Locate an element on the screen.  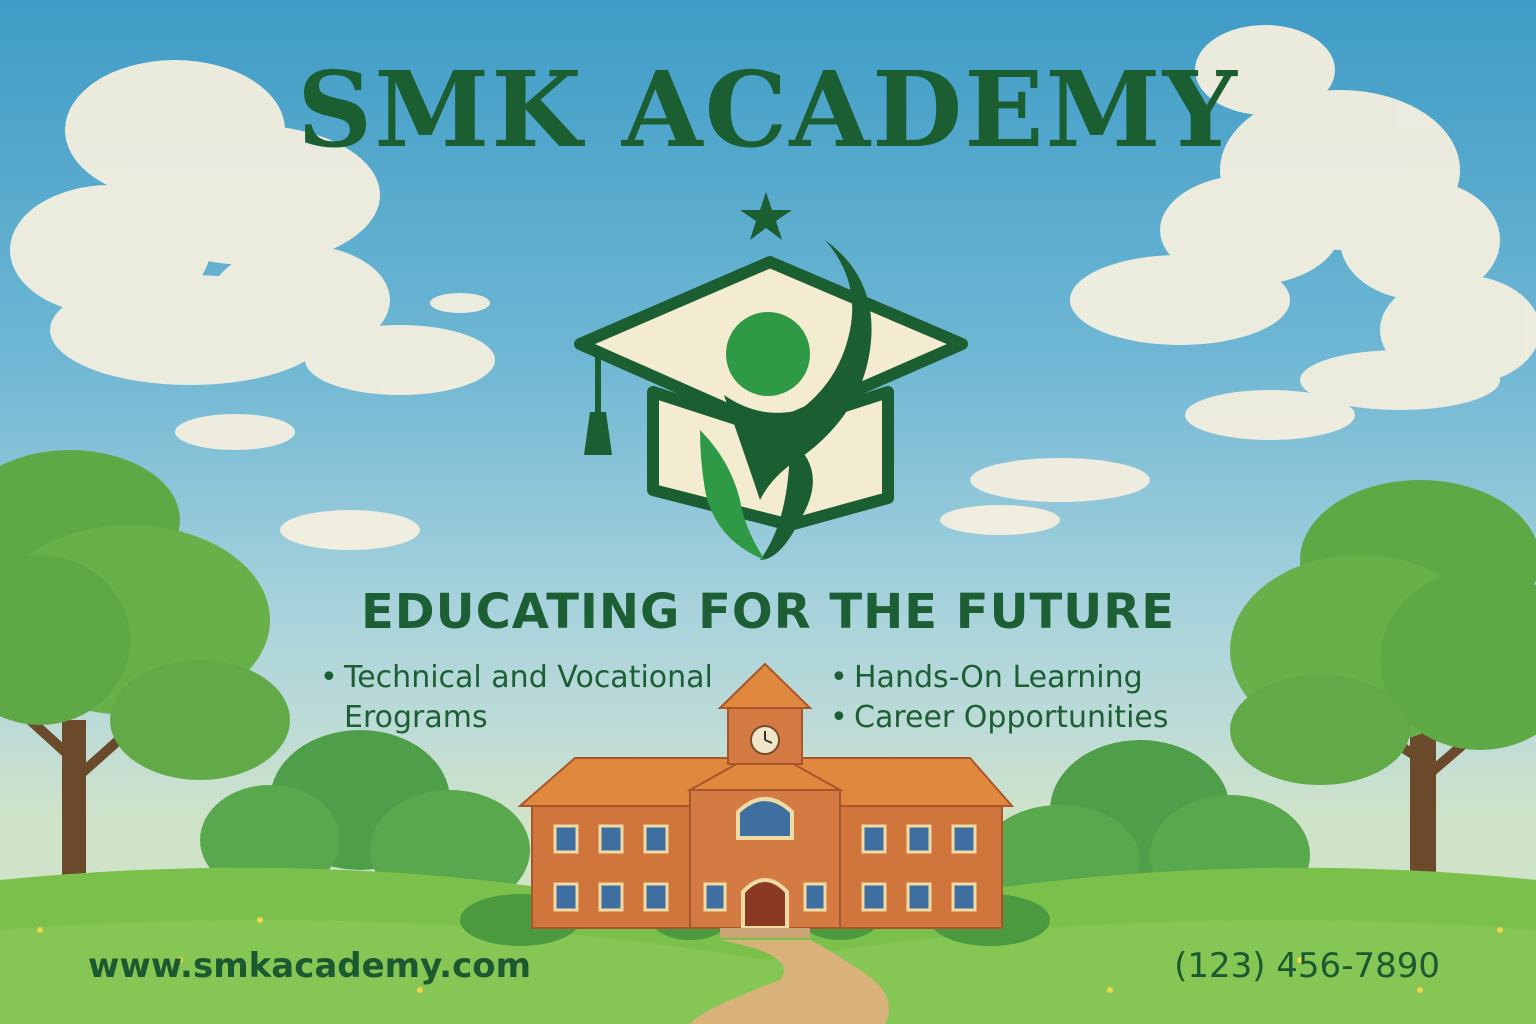
feature-item: Technical and Vocational Erograms is located at coordinates (528, 698).